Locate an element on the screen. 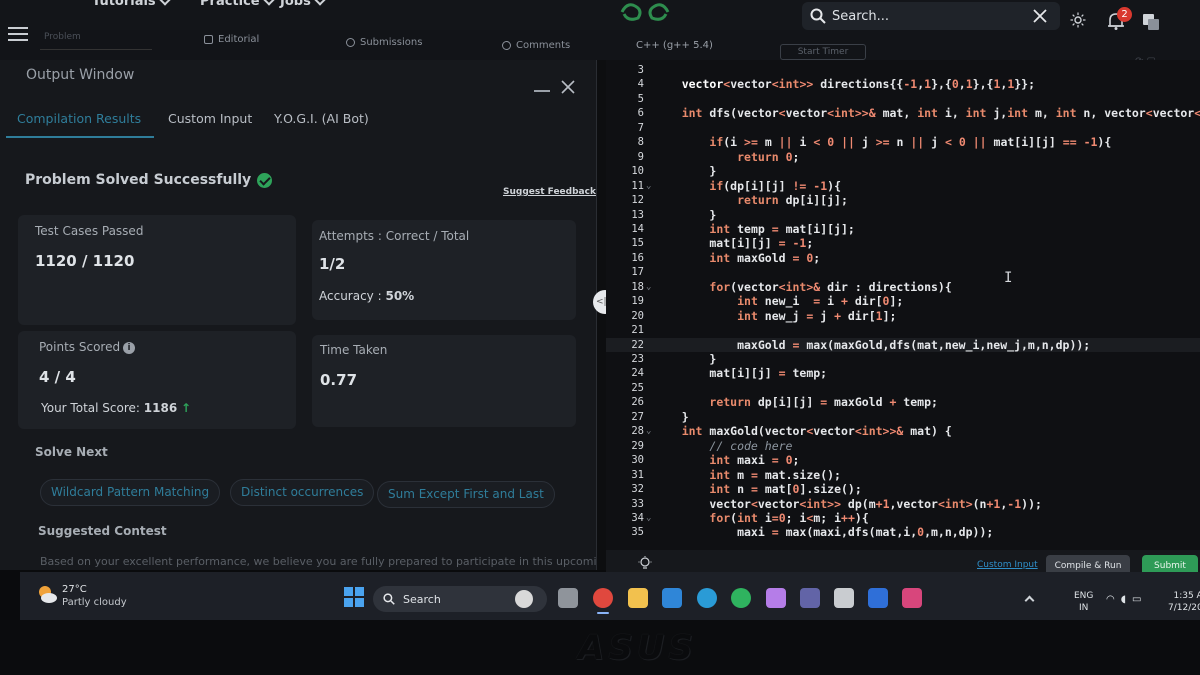  store-icon is located at coordinates (844, 598).